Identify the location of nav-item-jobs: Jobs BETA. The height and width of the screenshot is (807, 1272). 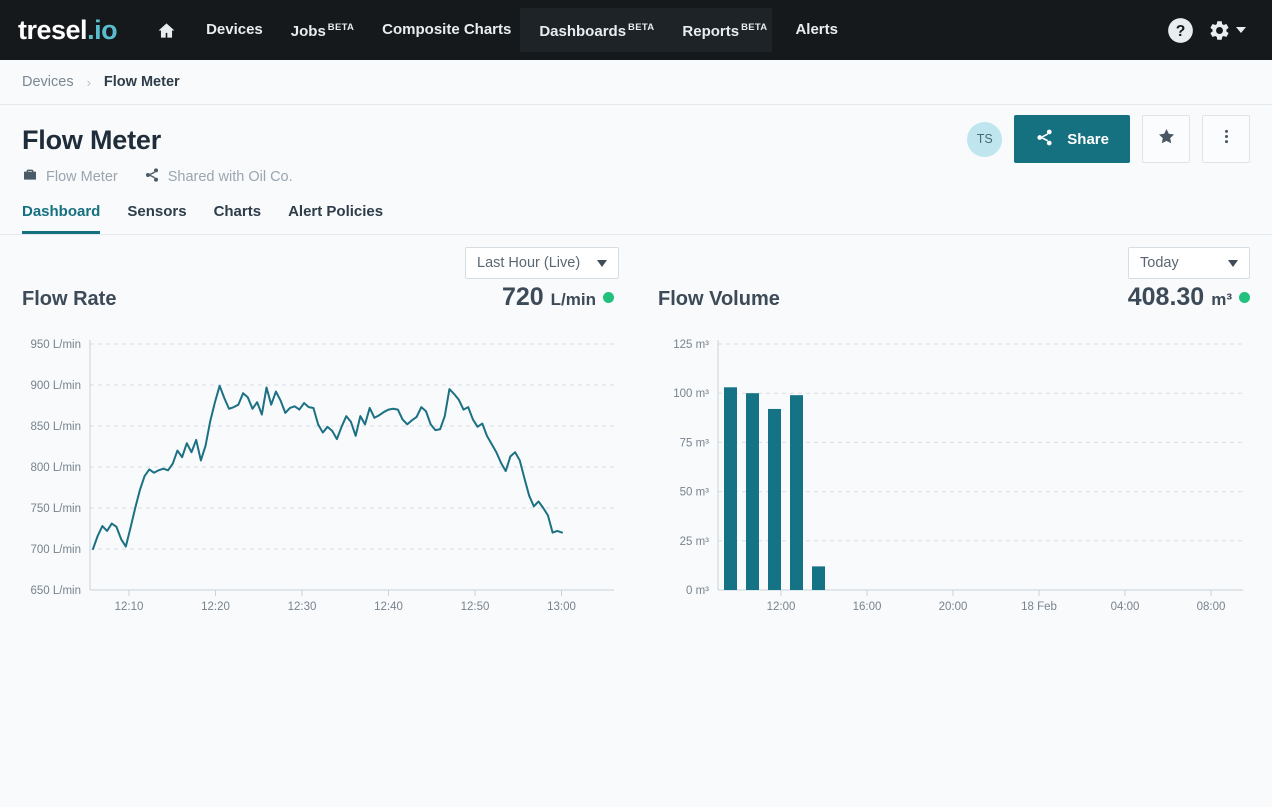
(322, 31).